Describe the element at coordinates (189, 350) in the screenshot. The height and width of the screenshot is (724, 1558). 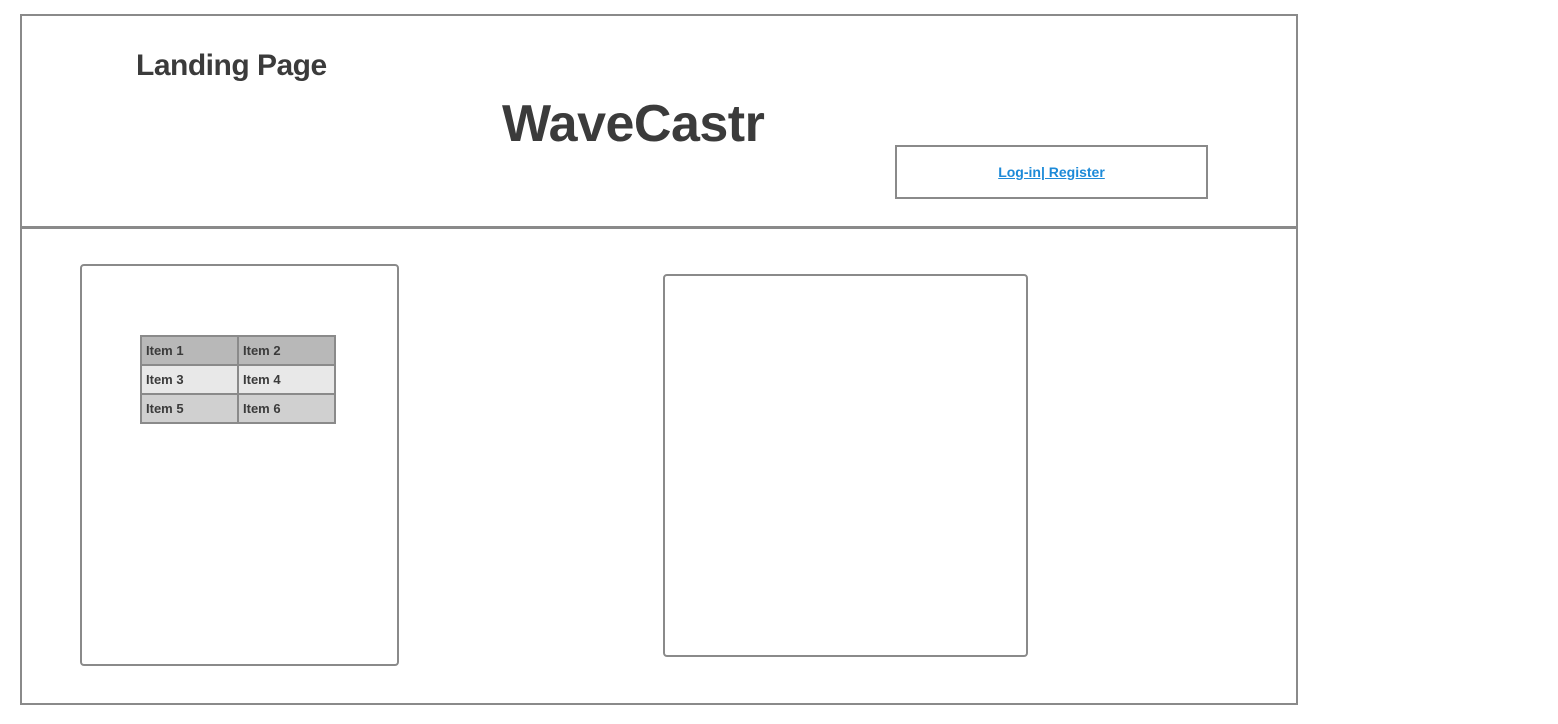
I see `grid-cell: Item 1` at that location.